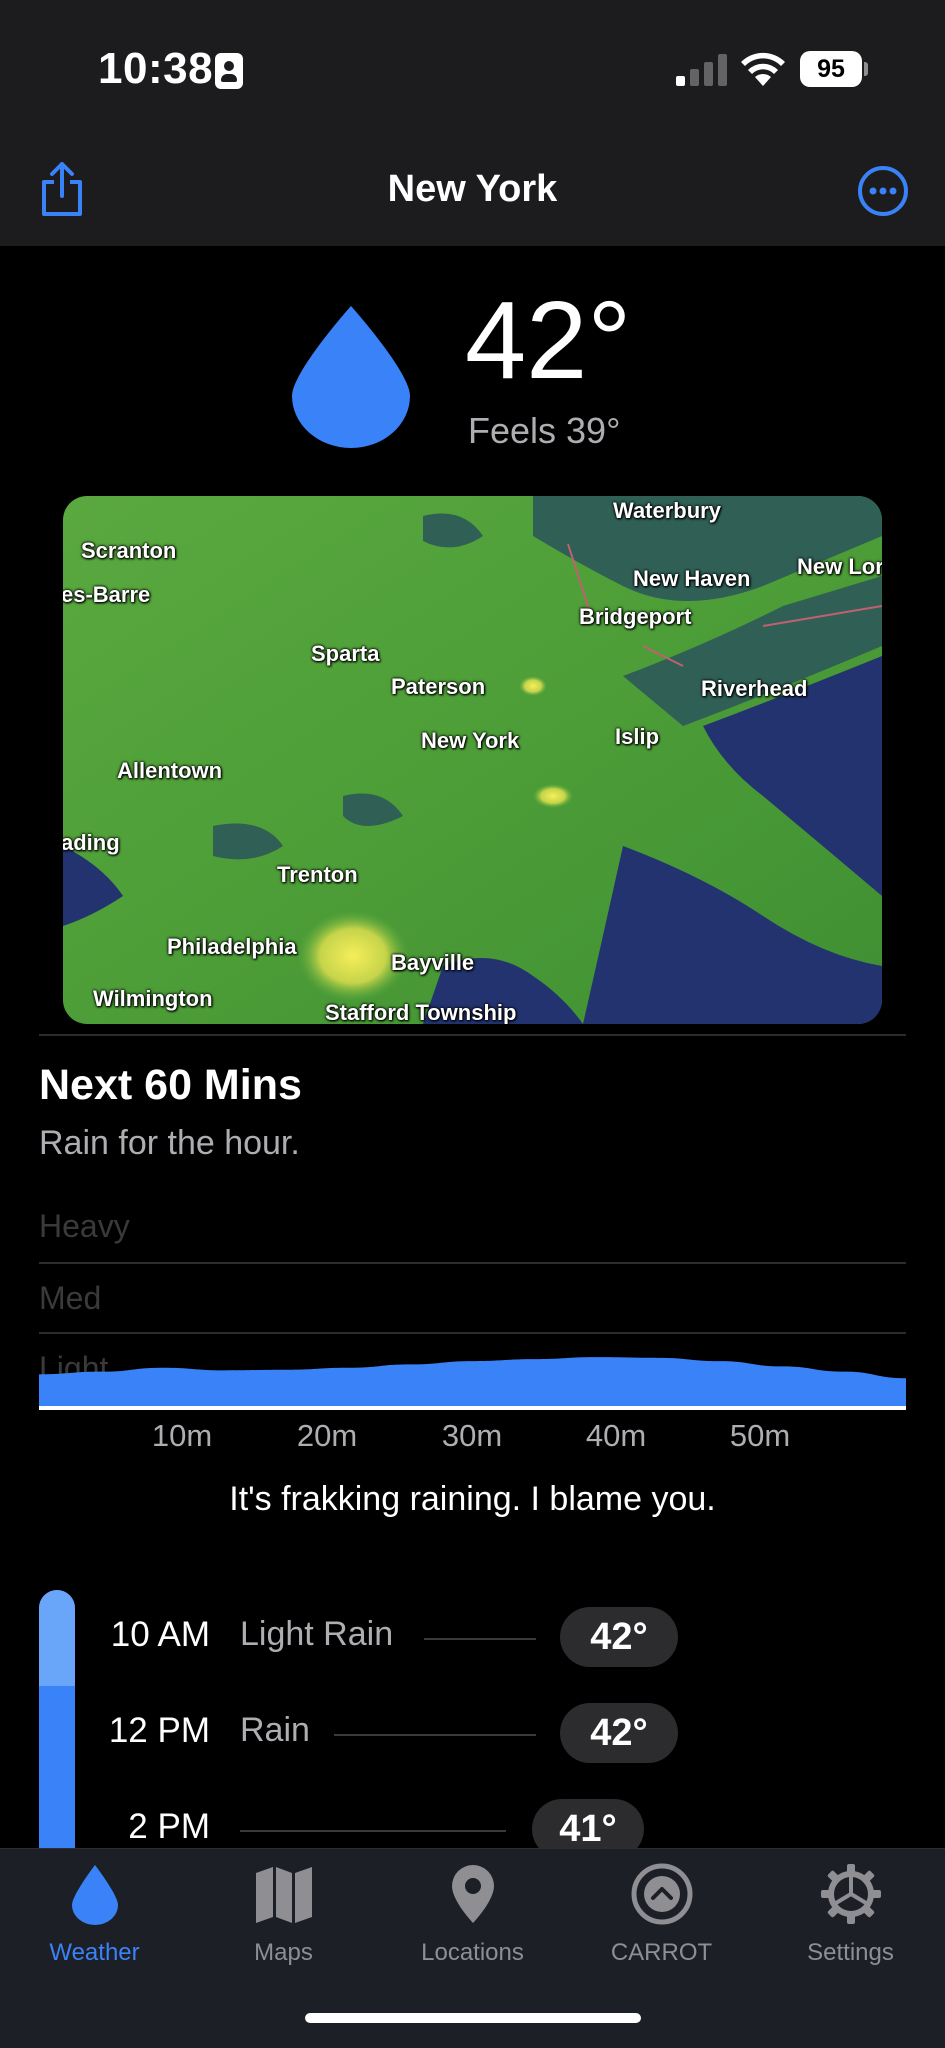 The width and height of the screenshot is (945, 2048). Describe the element at coordinates (327, 1435) in the screenshot. I see `time-tick: 20m` at that location.